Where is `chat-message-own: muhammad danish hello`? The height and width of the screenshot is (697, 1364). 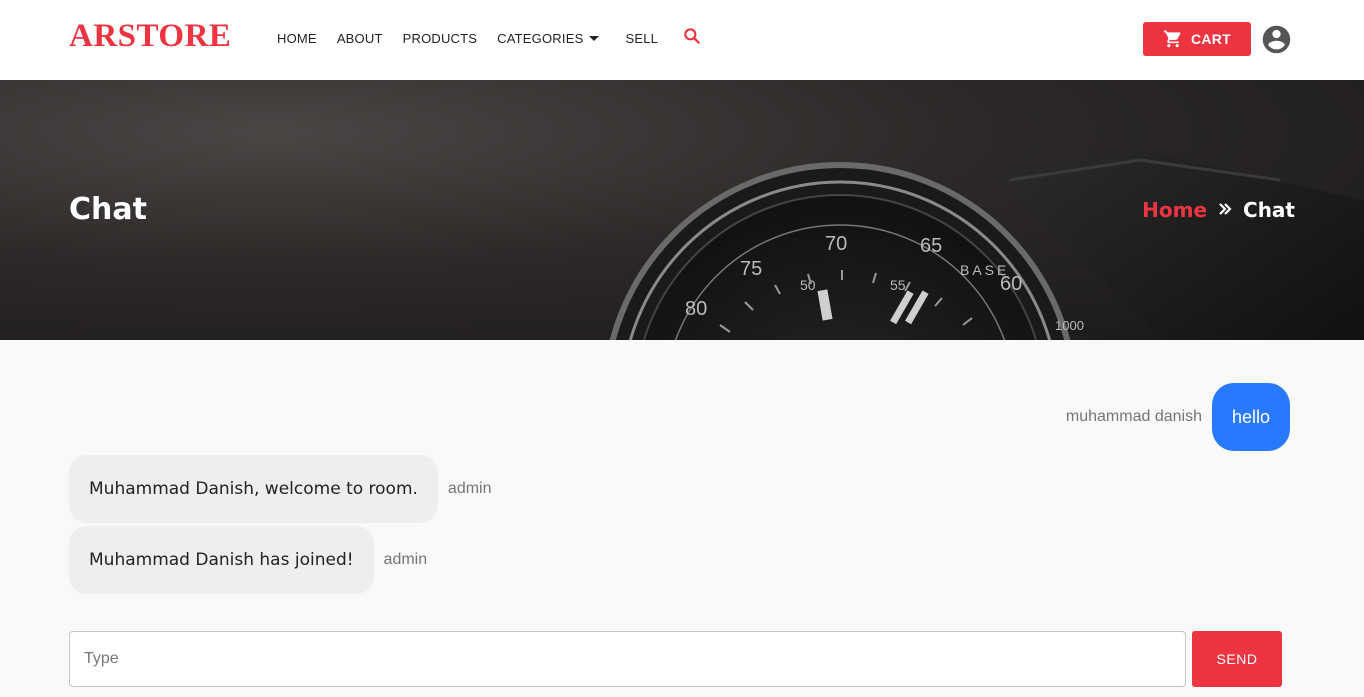 chat-message-own: muhammad danish hello is located at coordinates (1178, 417).